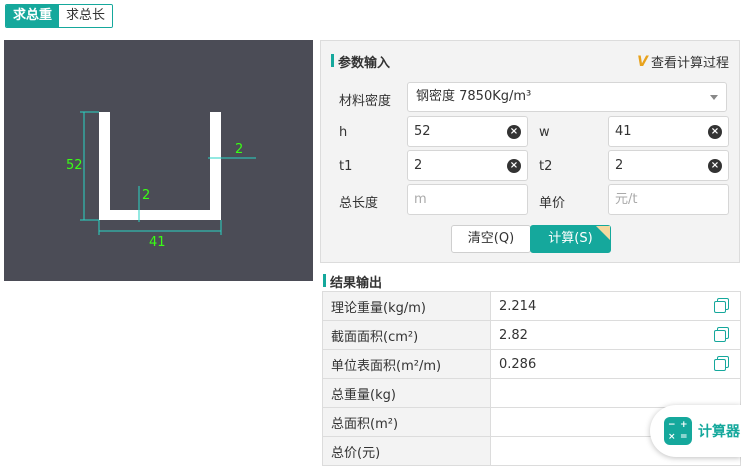 This screenshot has width=741, height=476. I want to click on channel-diagram: 52 41 2 2, so click(161, 180).